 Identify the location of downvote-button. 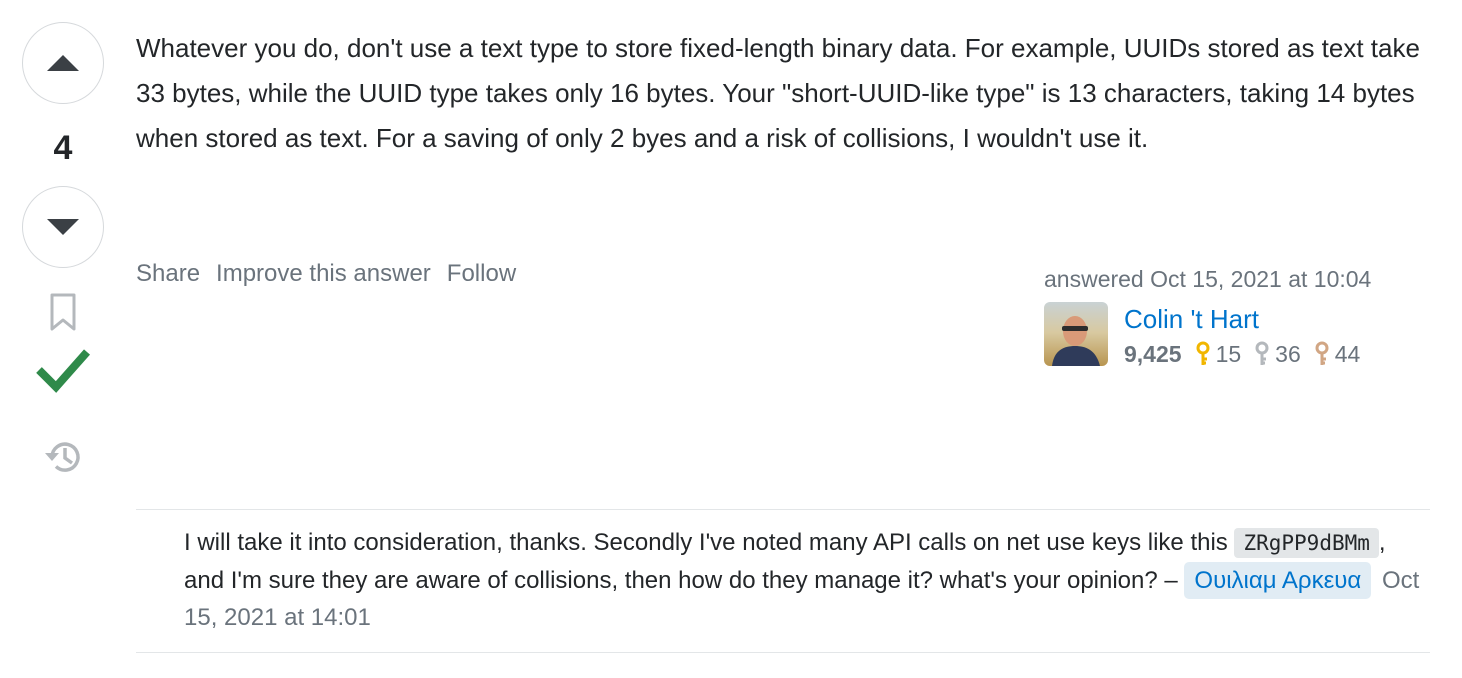
(63, 227).